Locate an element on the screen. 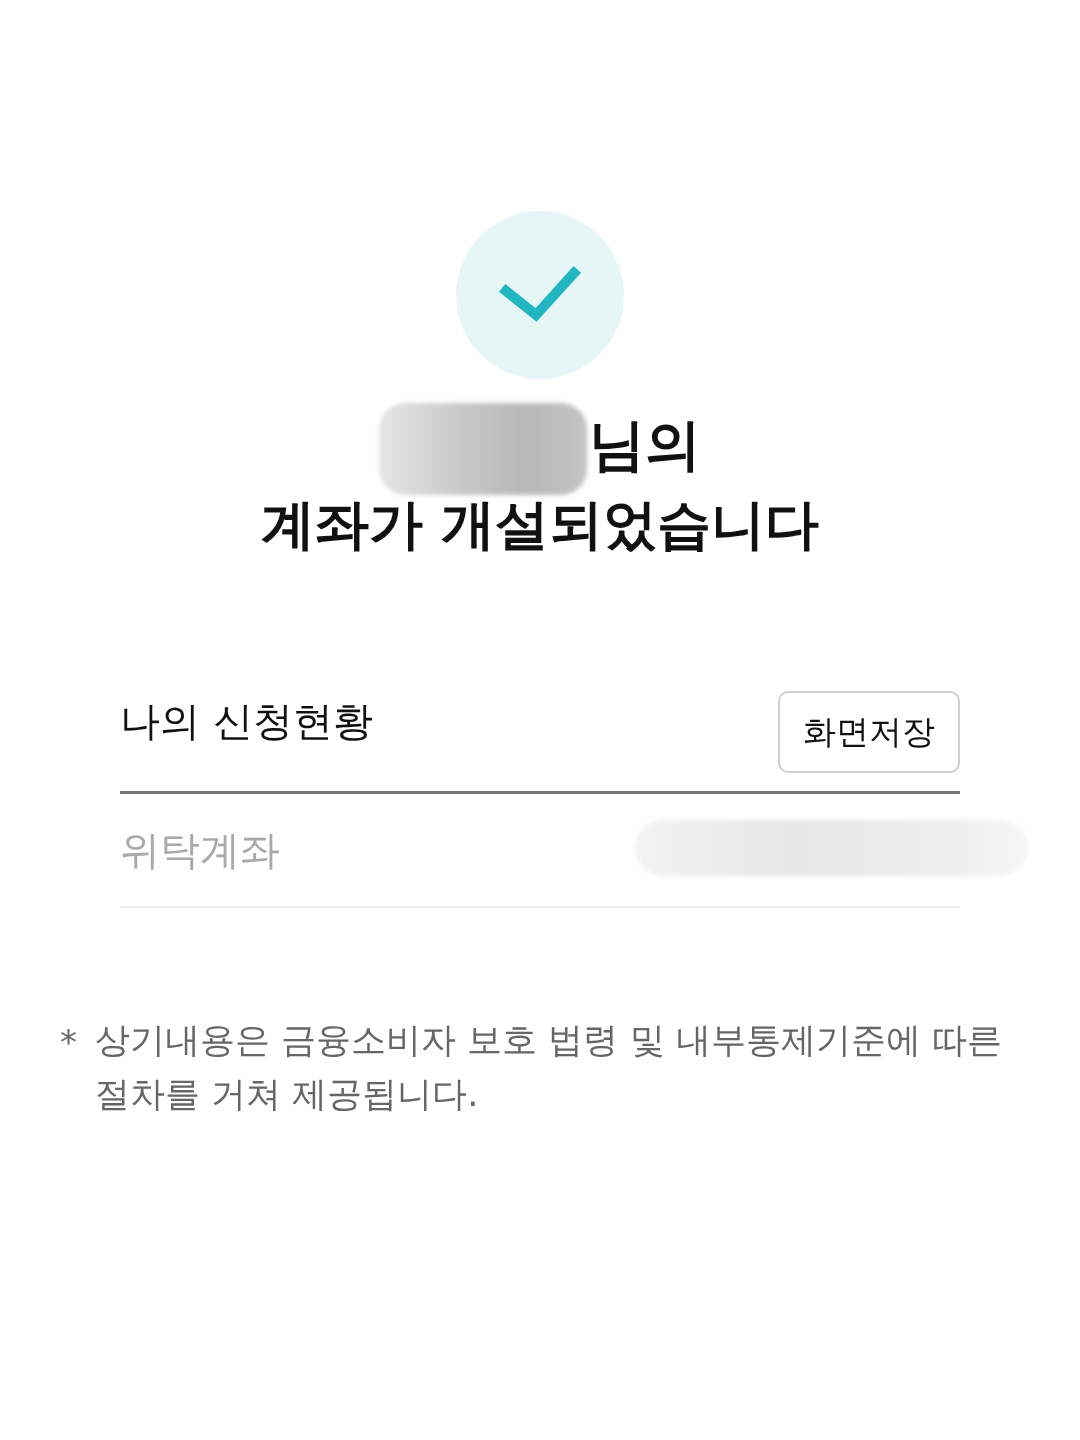 This screenshot has height=1440, width=1080. title-text: 님의 is located at coordinates (645, 445).